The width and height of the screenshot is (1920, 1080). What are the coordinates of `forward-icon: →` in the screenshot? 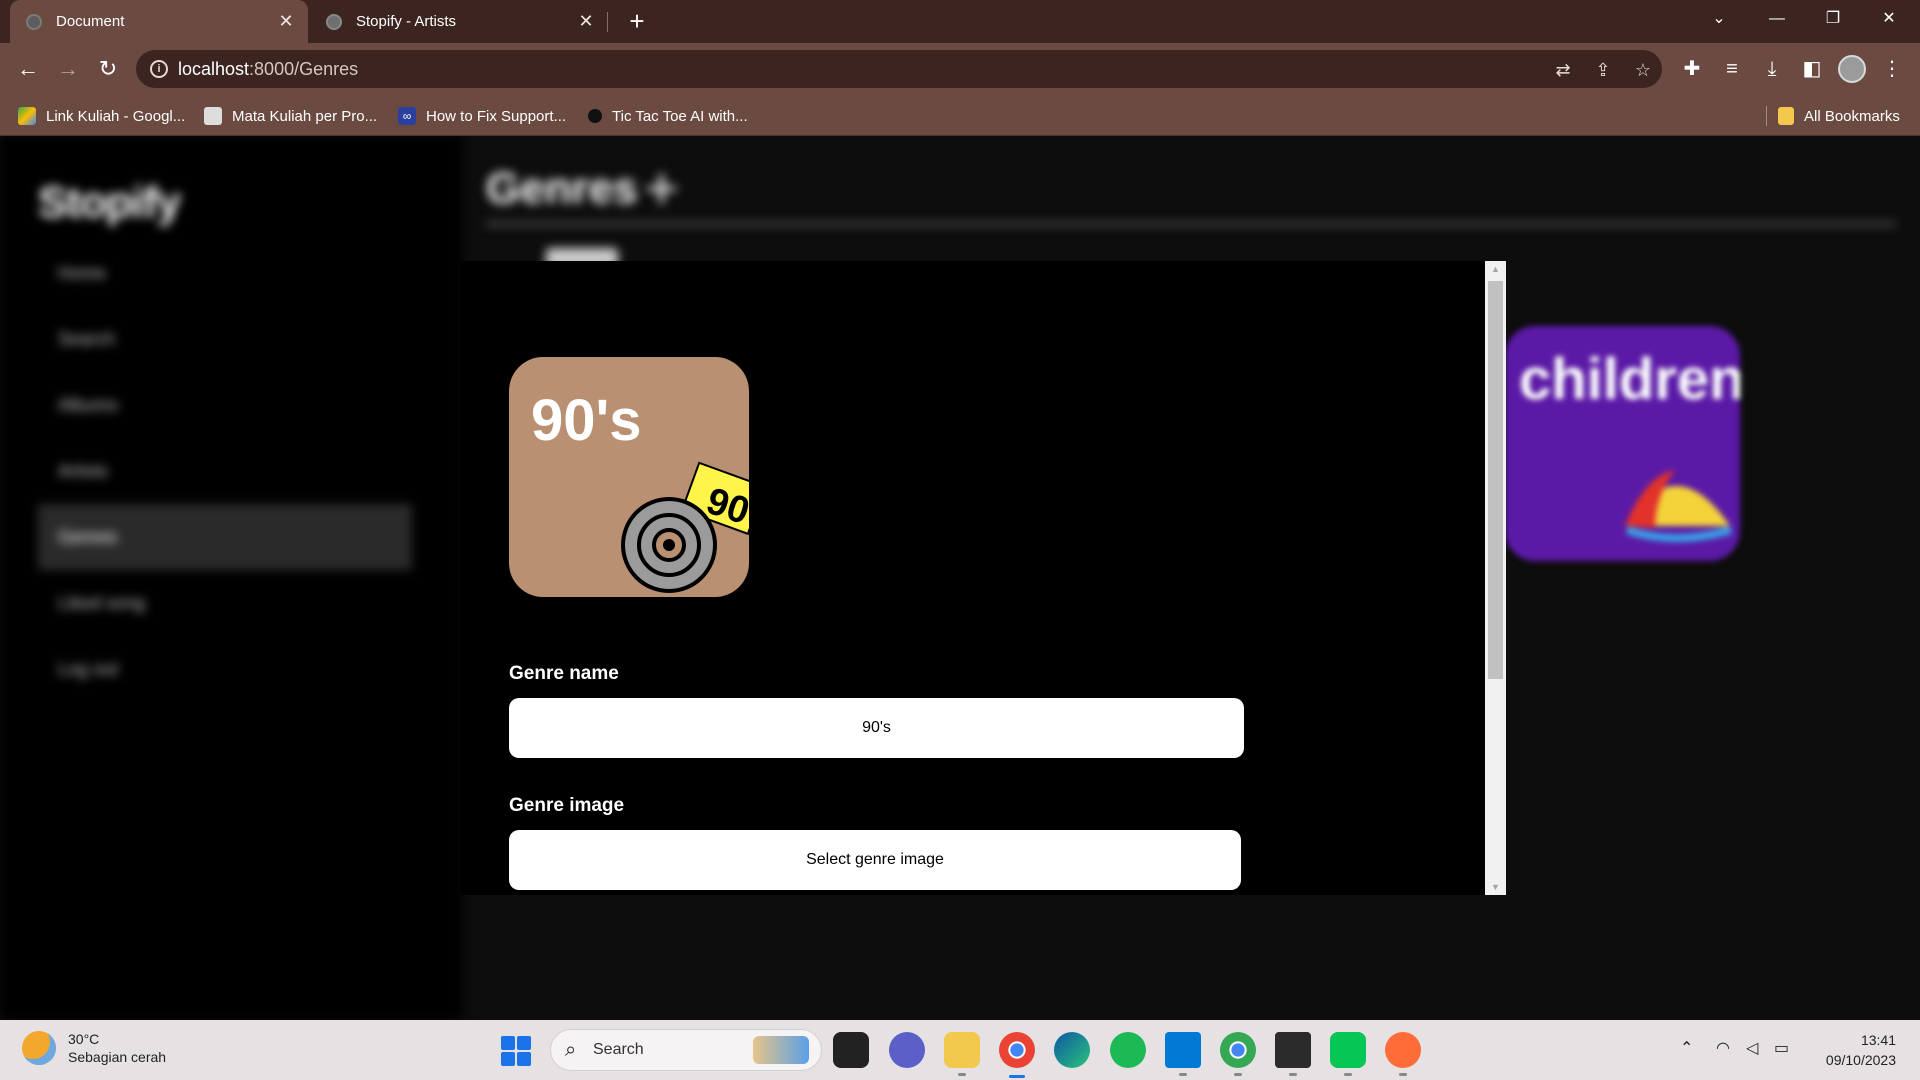 It's located at (68, 69).